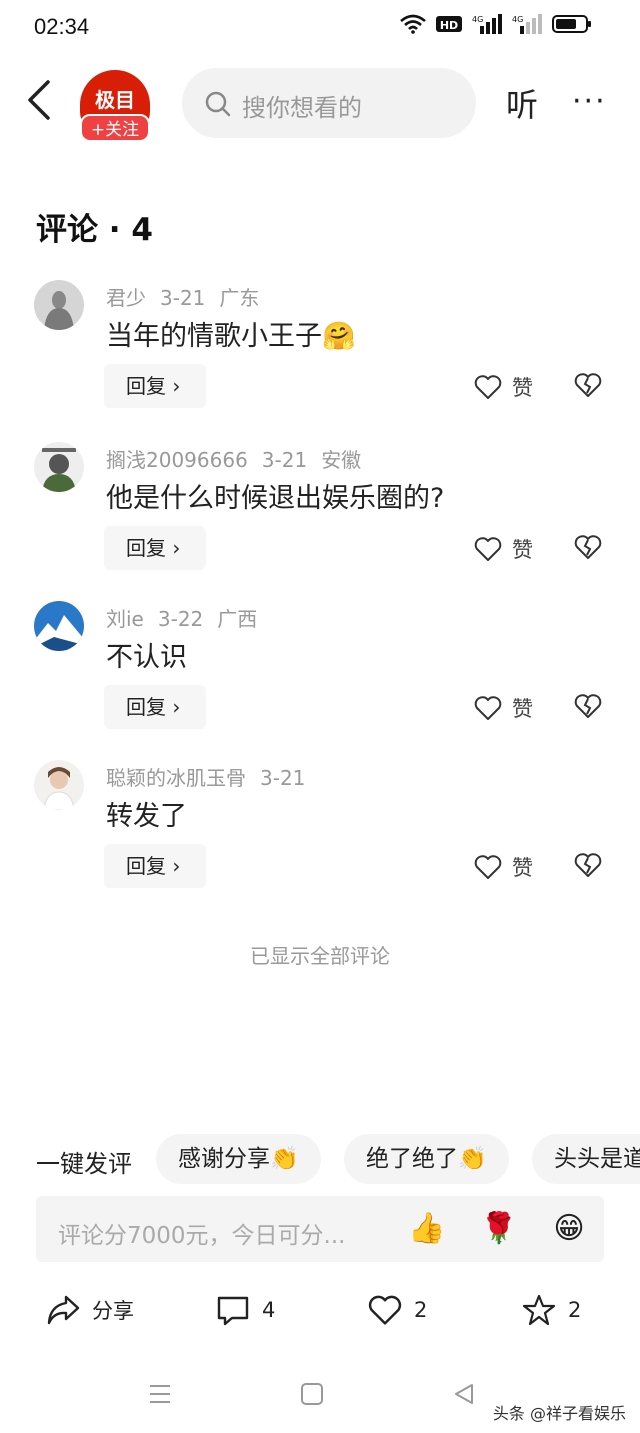 The image size is (640, 1433). I want to click on status-time: 02:34, so click(62, 26).